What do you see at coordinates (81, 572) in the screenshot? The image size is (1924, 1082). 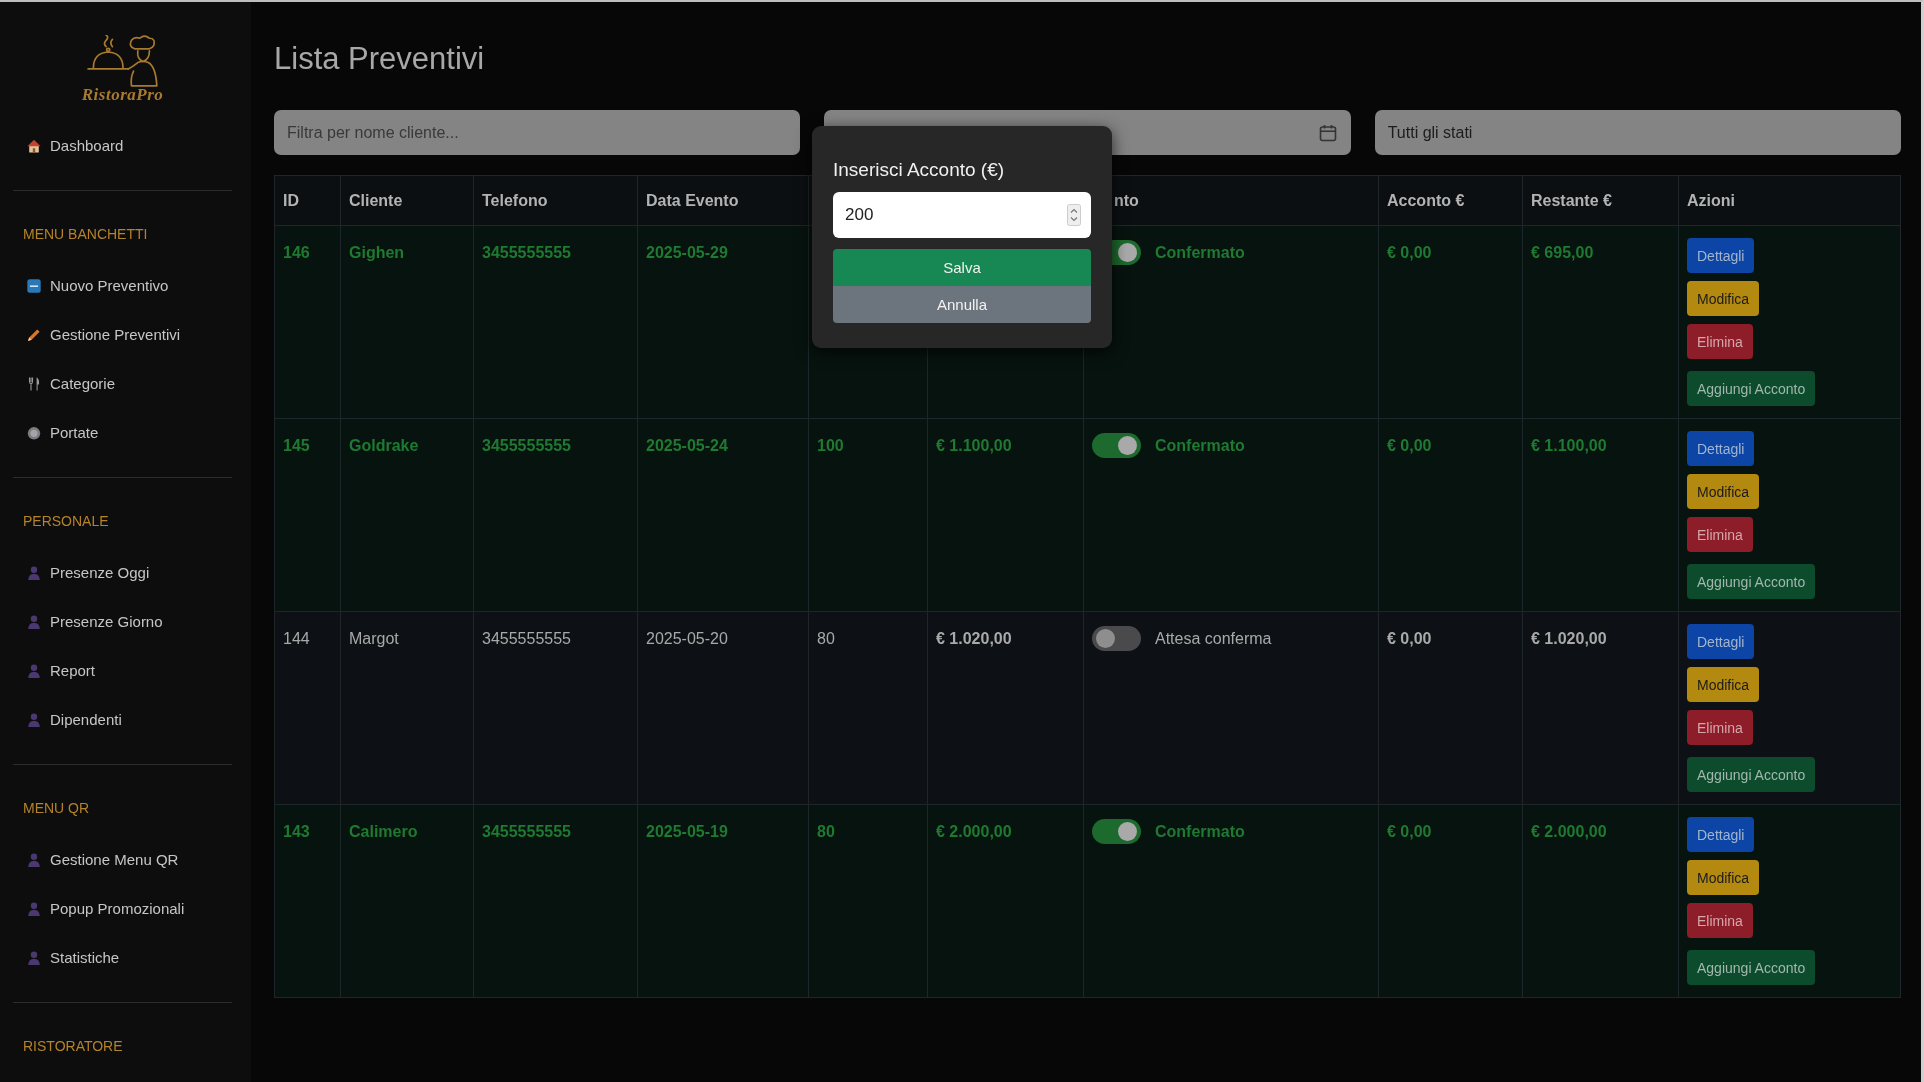 I see `nav-item: Presenze Oggi` at bounding box center [81, 572].